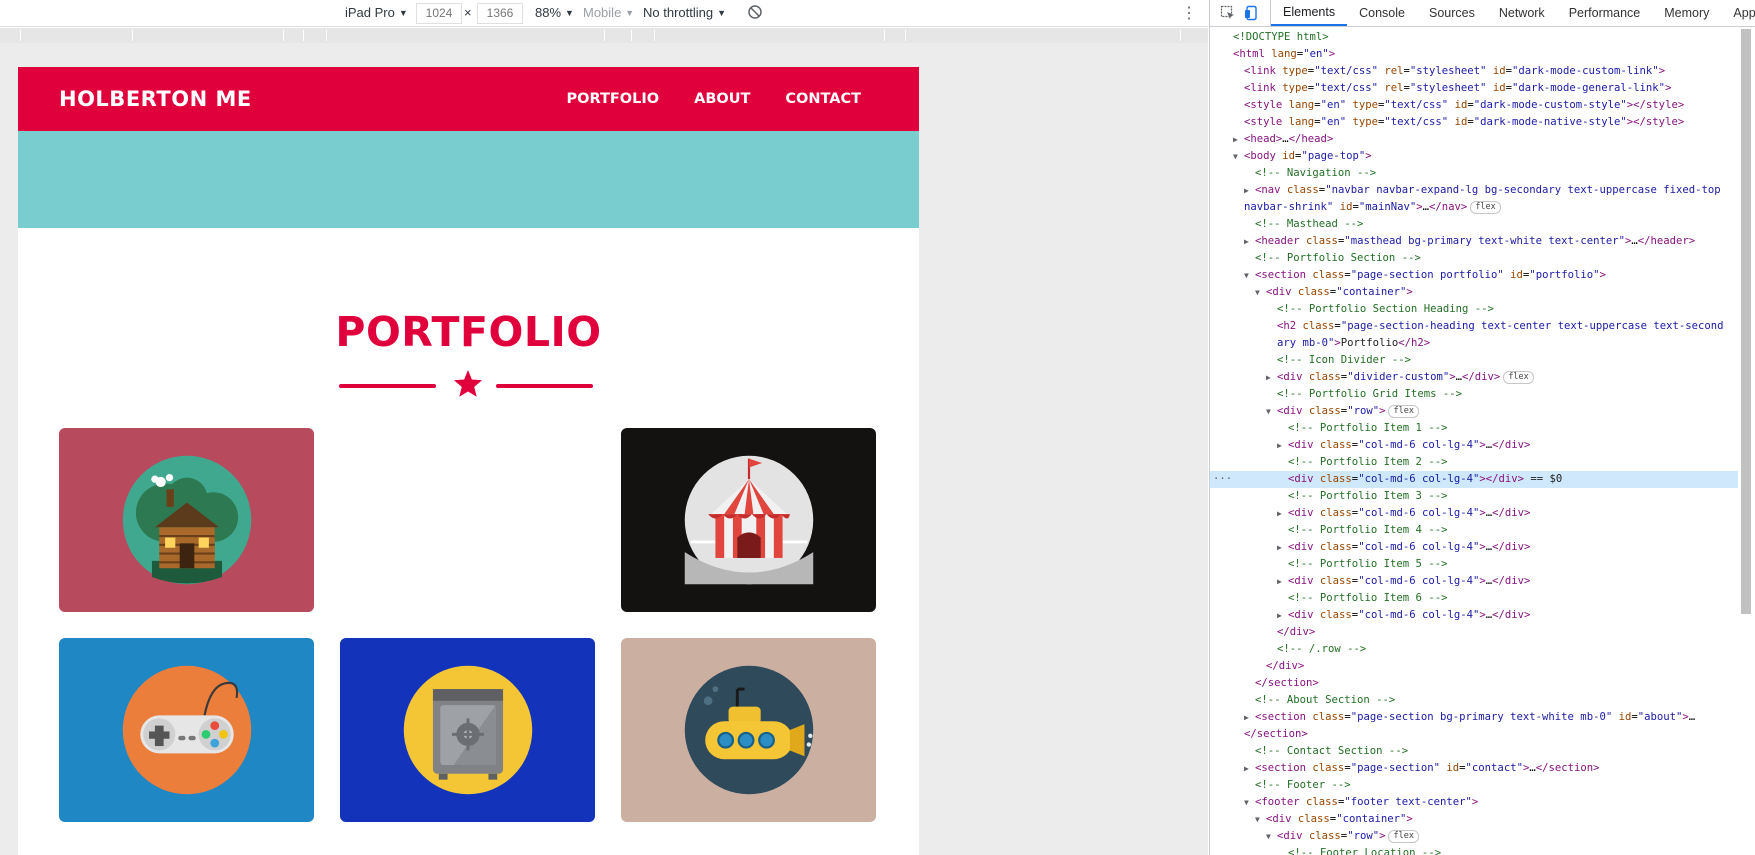 The height and width of the screenshot is (855, 1755). What do you see at coordinates (548, 12) in the screenshot?
I see `zoom-label: 88%` at bounding box center [548, 12].